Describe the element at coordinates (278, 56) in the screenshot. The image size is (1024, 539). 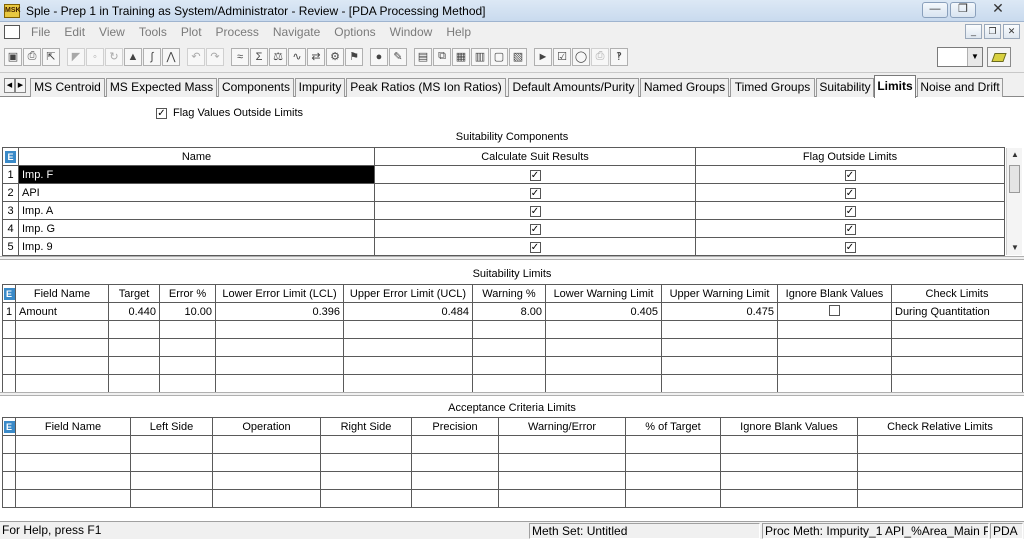
I see `review-icon: ⚖` at that location.